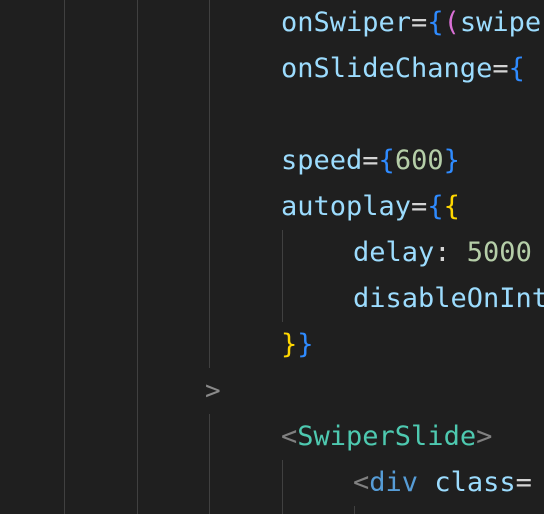 The height and width of the screenshot is (514, 544). I want to click on code-line: <div class=, so click(442, 483).